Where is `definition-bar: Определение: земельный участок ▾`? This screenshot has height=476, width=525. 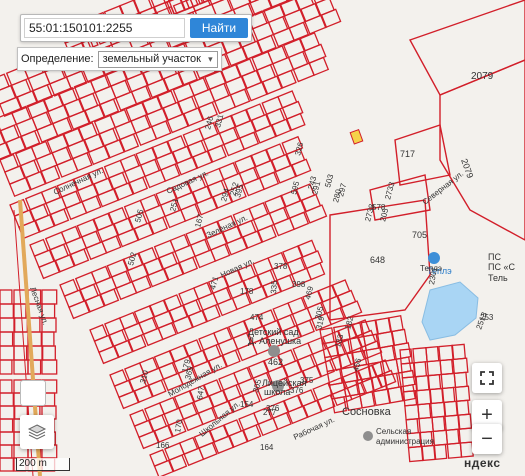
definition-bar: Определение: земельный участок ▾ is located at coordinates (119, 59).